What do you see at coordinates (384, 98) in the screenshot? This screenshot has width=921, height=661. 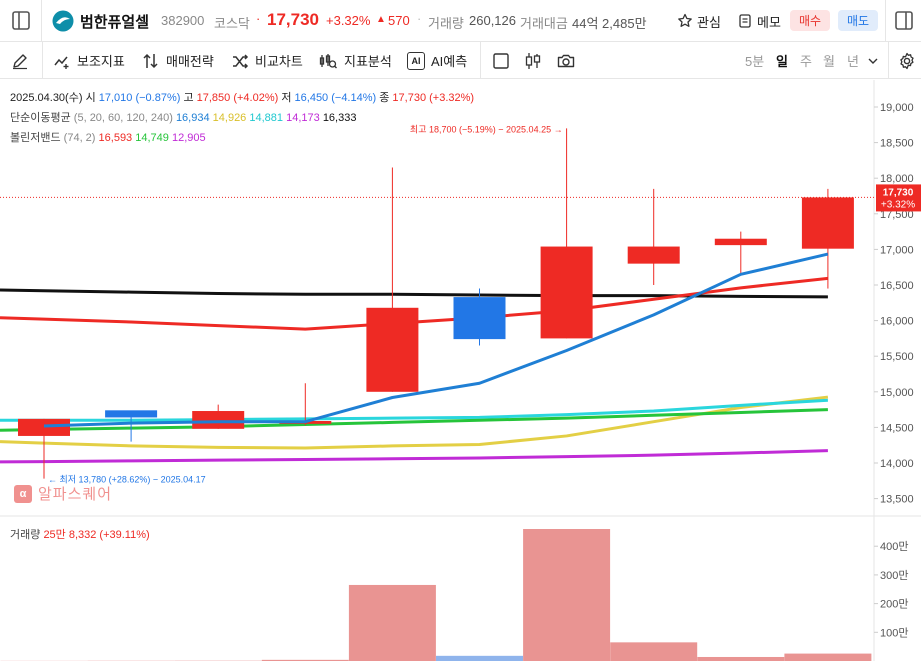 I see `close-label: 종` at bounding box center [384, 98].